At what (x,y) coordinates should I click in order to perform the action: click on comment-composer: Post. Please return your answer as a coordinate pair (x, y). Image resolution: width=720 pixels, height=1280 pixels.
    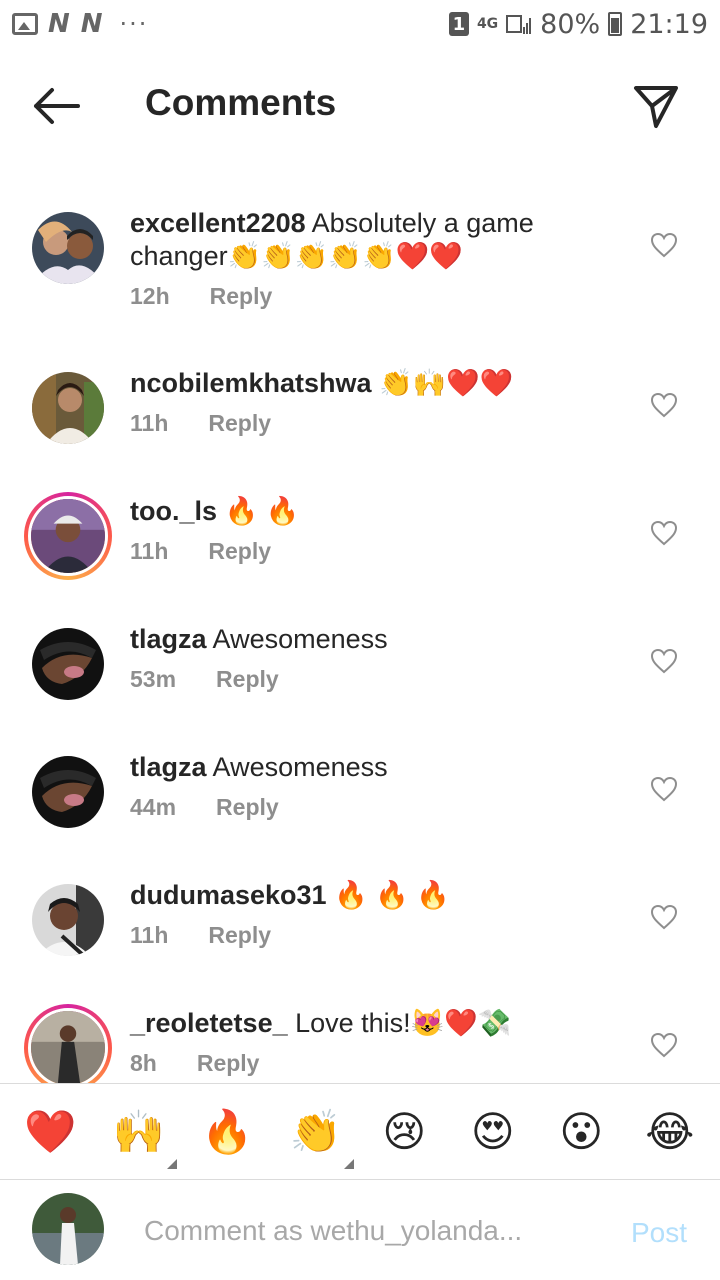
    Looking at the image, I should click on (360, 1230).